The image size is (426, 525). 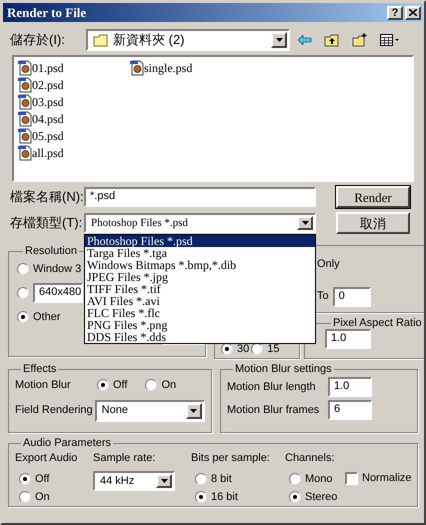 What do you see at coordinates (395, 13) in the screenshot?
I see `help-button: ?` at bounding box center [395, 13].